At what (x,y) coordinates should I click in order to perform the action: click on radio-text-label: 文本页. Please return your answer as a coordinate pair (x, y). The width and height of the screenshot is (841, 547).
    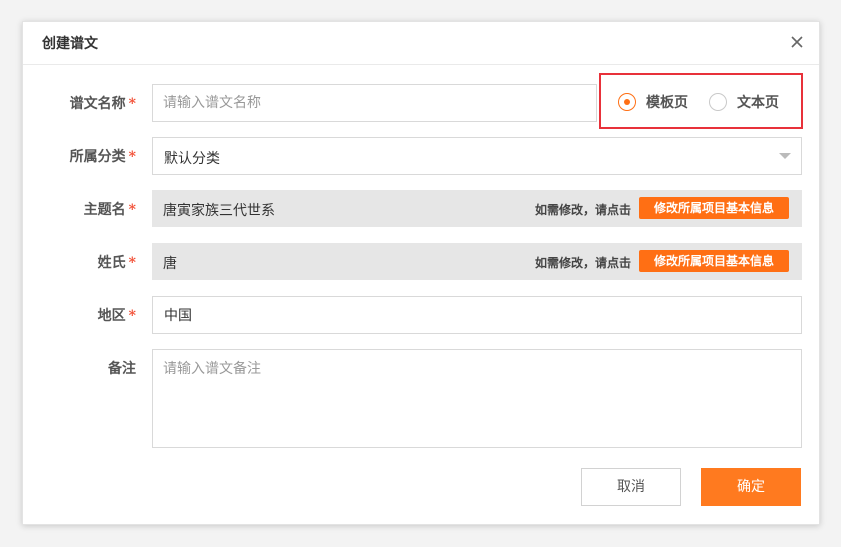
    Looking at the image, I should click on (758, 103).